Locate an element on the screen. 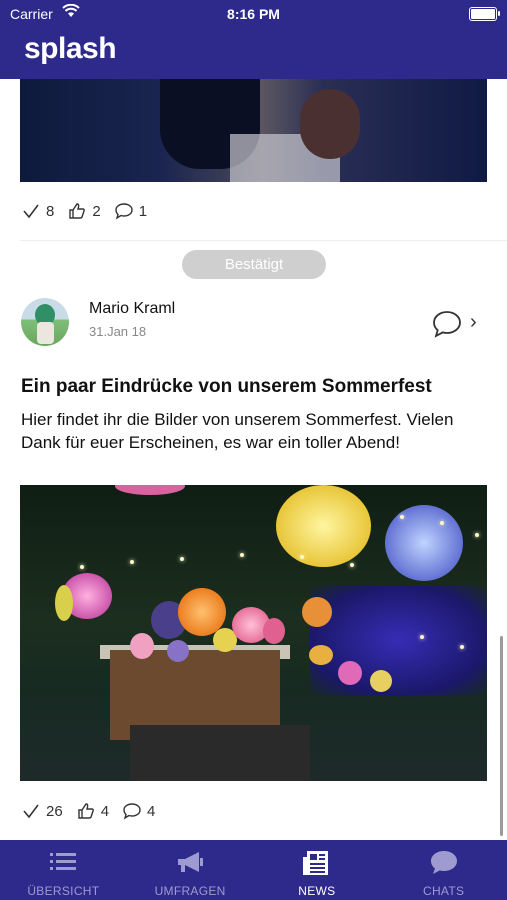  tab-label: ÜBERSICHT is located at coordinates (63, 891).